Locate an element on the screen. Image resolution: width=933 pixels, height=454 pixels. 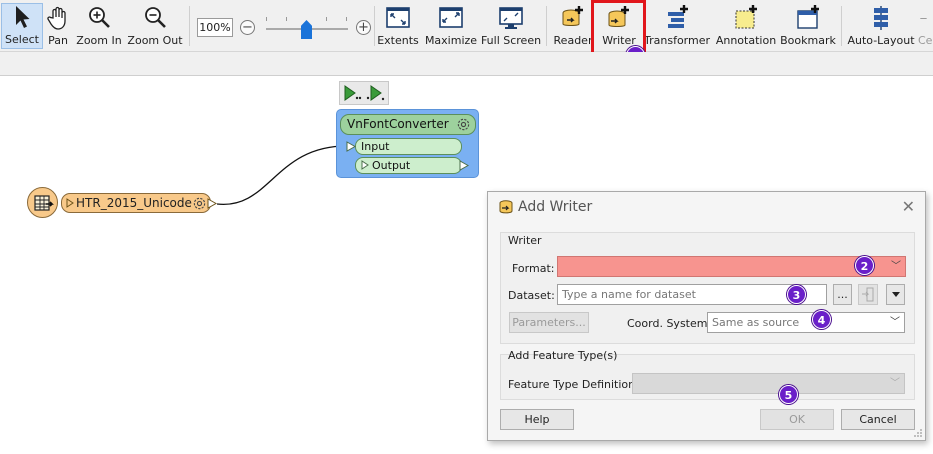
input-port: Input is located at coordinates (408, 146).